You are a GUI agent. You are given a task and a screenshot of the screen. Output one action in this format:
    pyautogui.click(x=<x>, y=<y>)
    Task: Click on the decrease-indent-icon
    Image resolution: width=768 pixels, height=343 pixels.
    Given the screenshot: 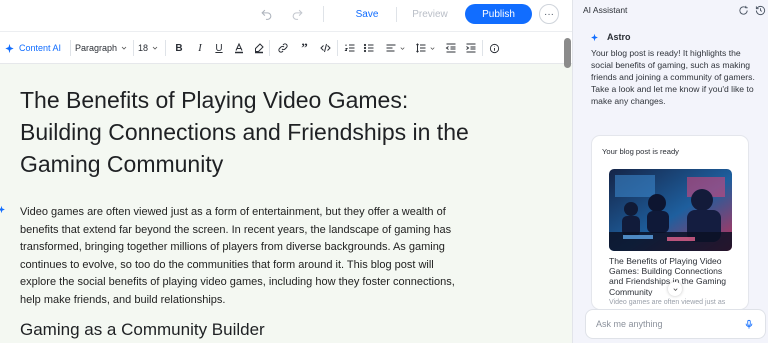 What is the action you would take?
    pyautogui.click(x=450, y=48)
    